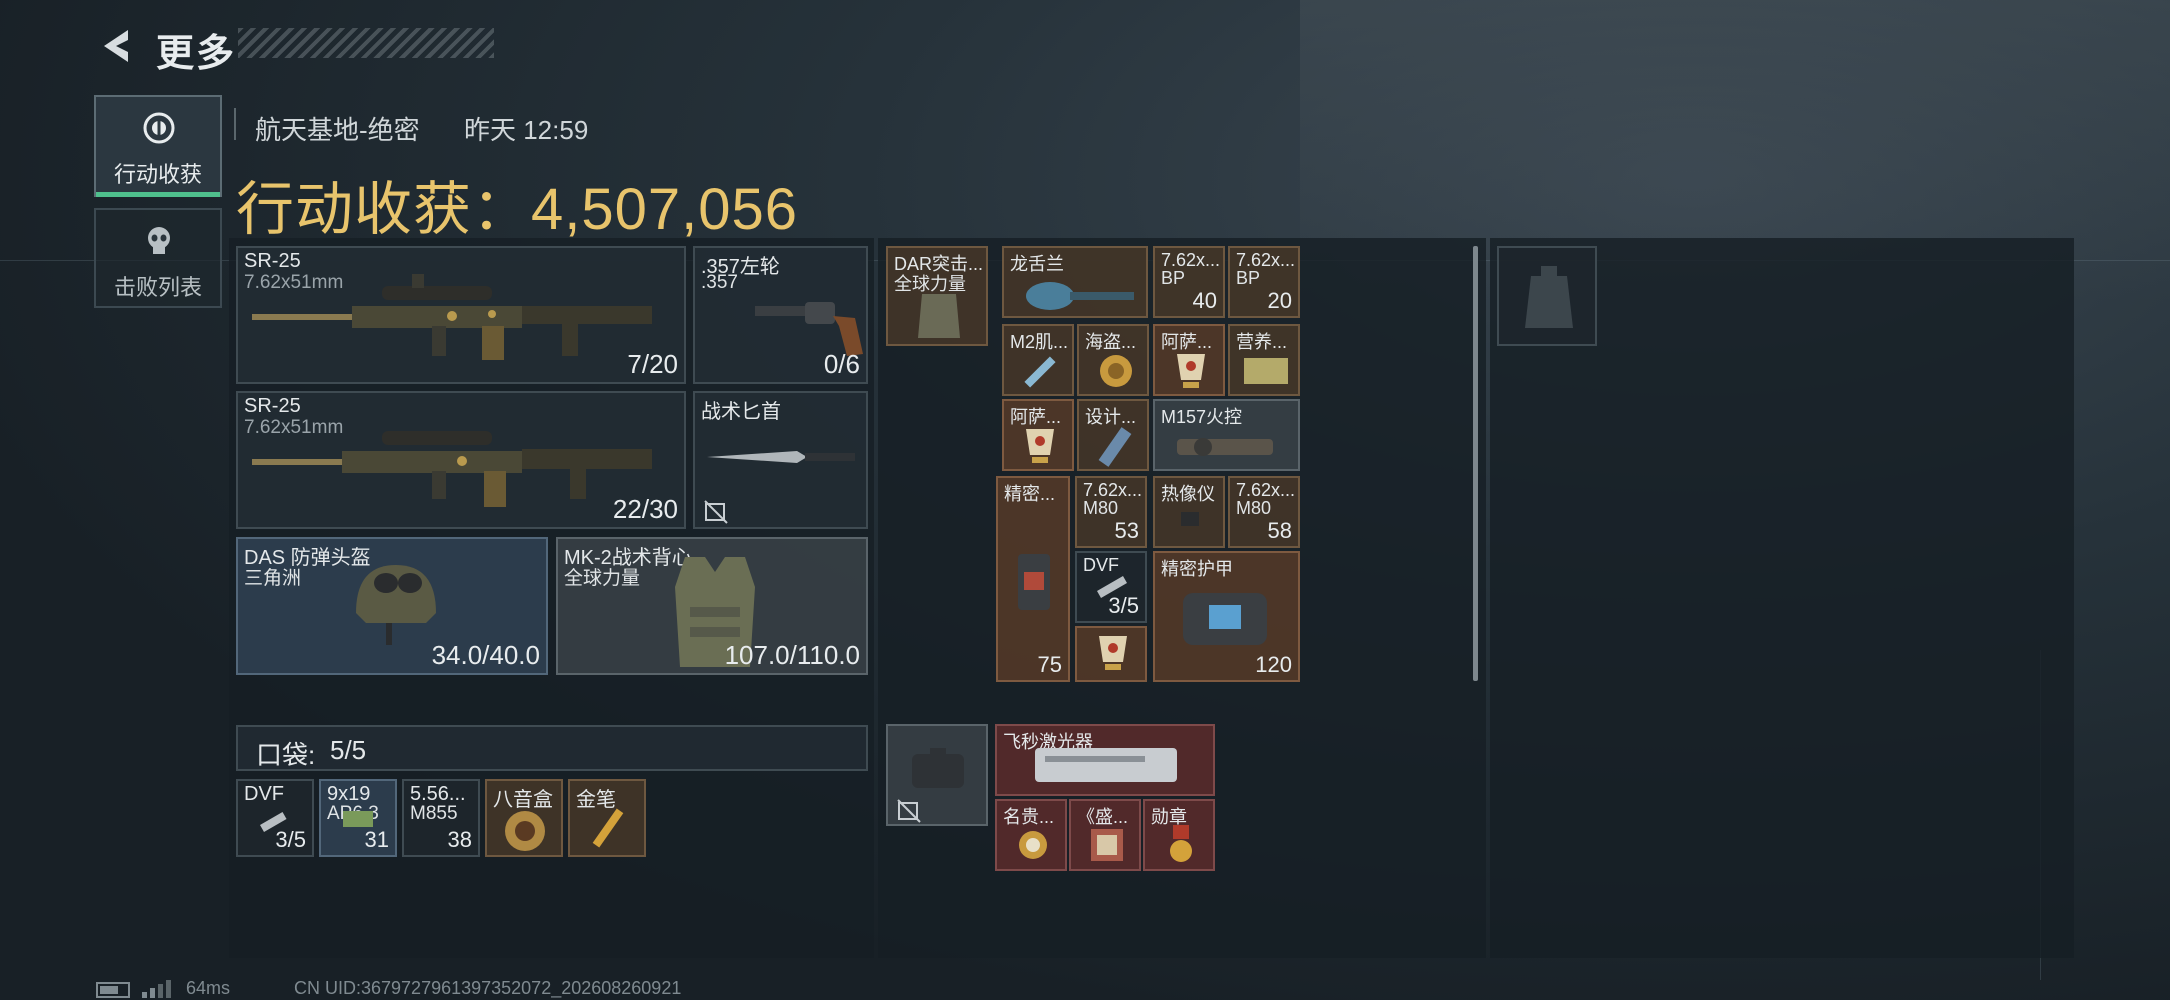 Image resolution: width=2170 pixels, height=1000 pixels. What do you see at coordinates (1189, 512) in the screenshot?
I see `rig-item: 热像仪` at bounding box center [1189, 512].